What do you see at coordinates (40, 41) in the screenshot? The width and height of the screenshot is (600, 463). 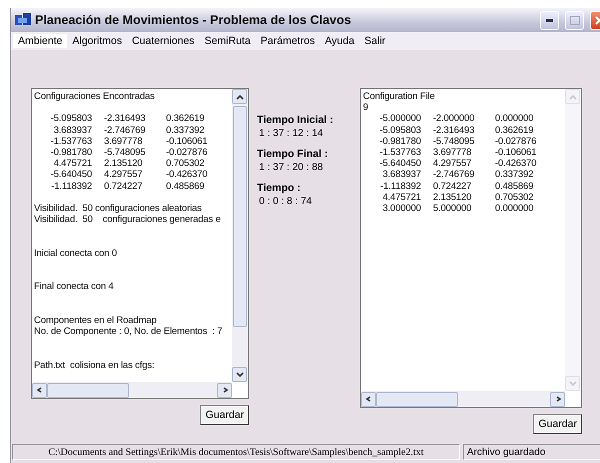 I see `menu-item: Ambiente` at bounding box center [40, 41].